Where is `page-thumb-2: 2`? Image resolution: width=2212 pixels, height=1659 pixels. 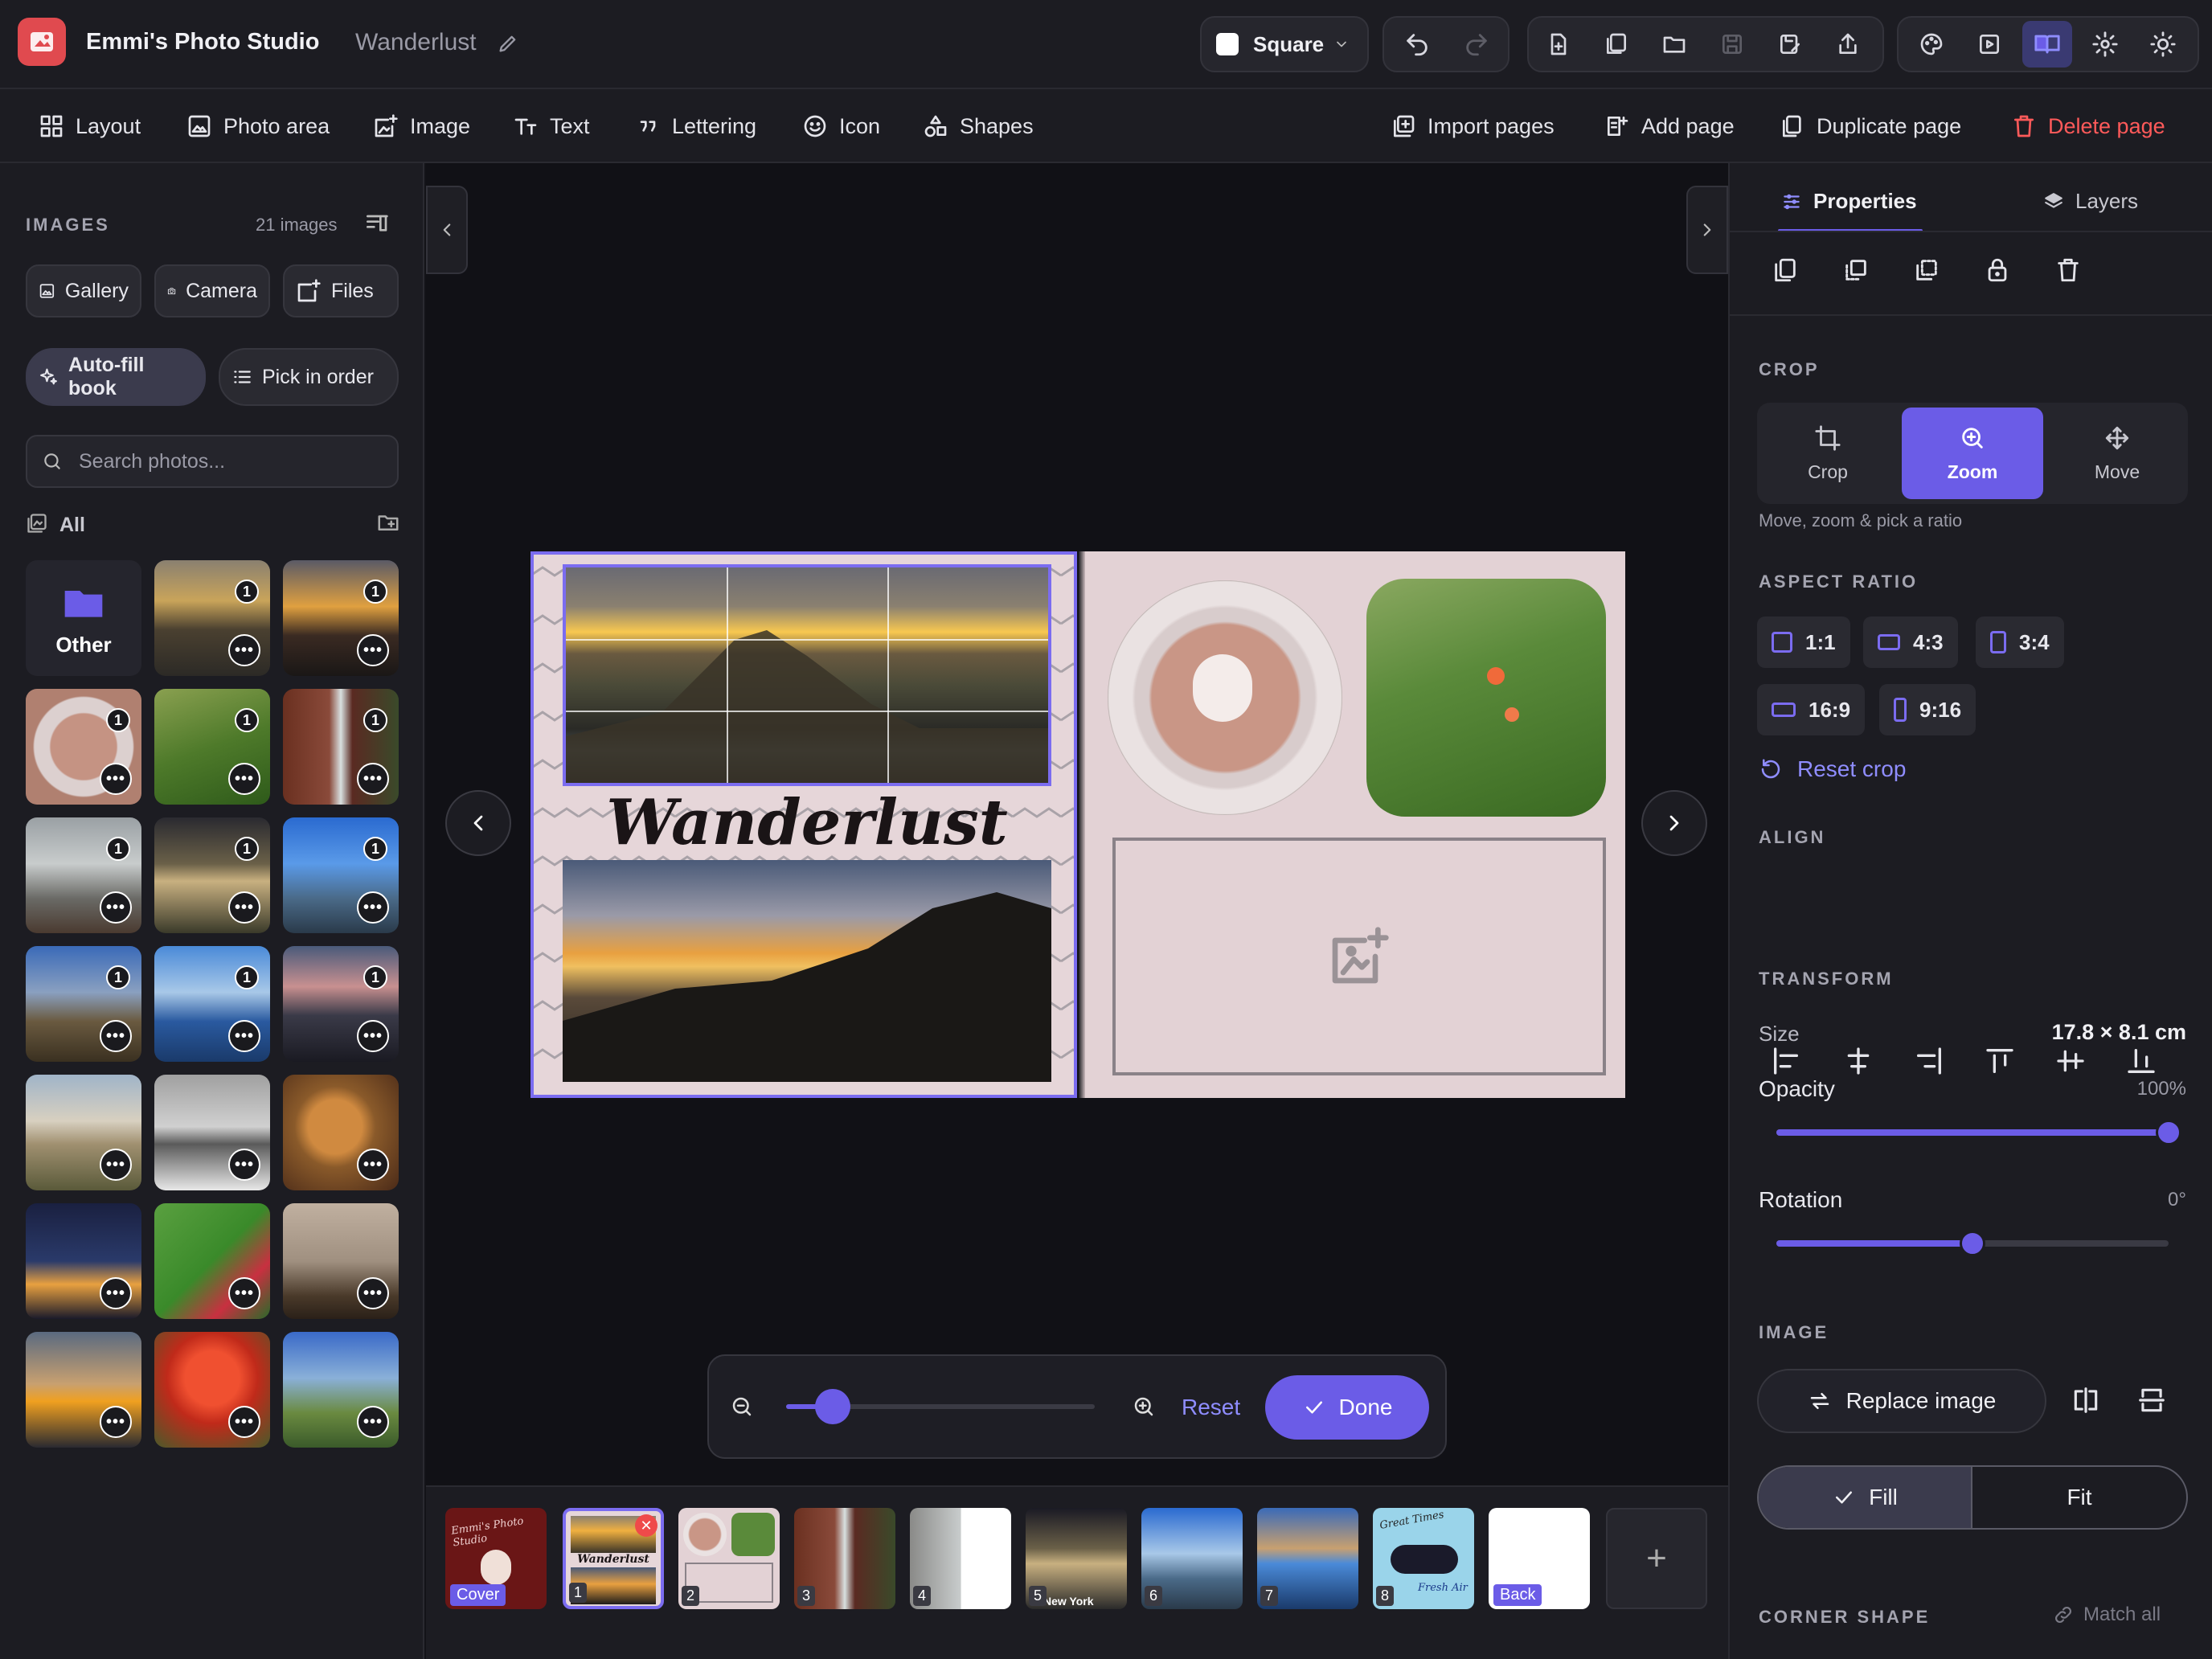
page-thumb-2: 2 is located at coordinates (729, 1558).